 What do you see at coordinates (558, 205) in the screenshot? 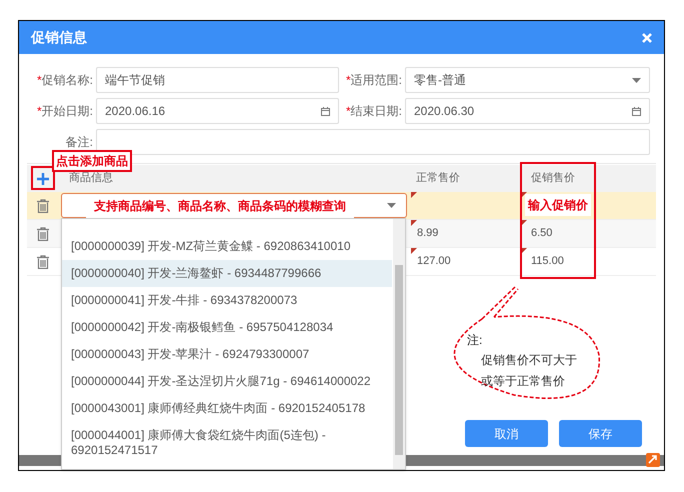
I see `annotation-label: 输入促销价` at bounding box center [558, 205].